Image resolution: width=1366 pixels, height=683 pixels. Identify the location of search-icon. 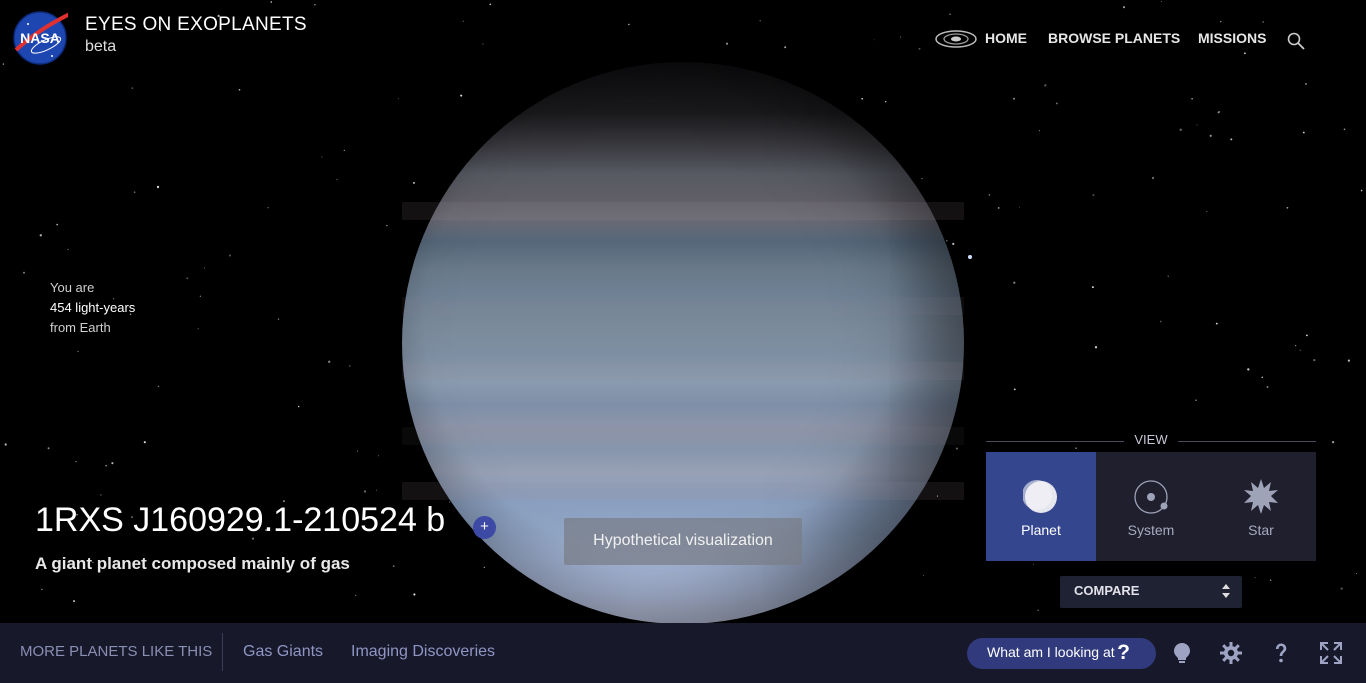
(1296, 41).